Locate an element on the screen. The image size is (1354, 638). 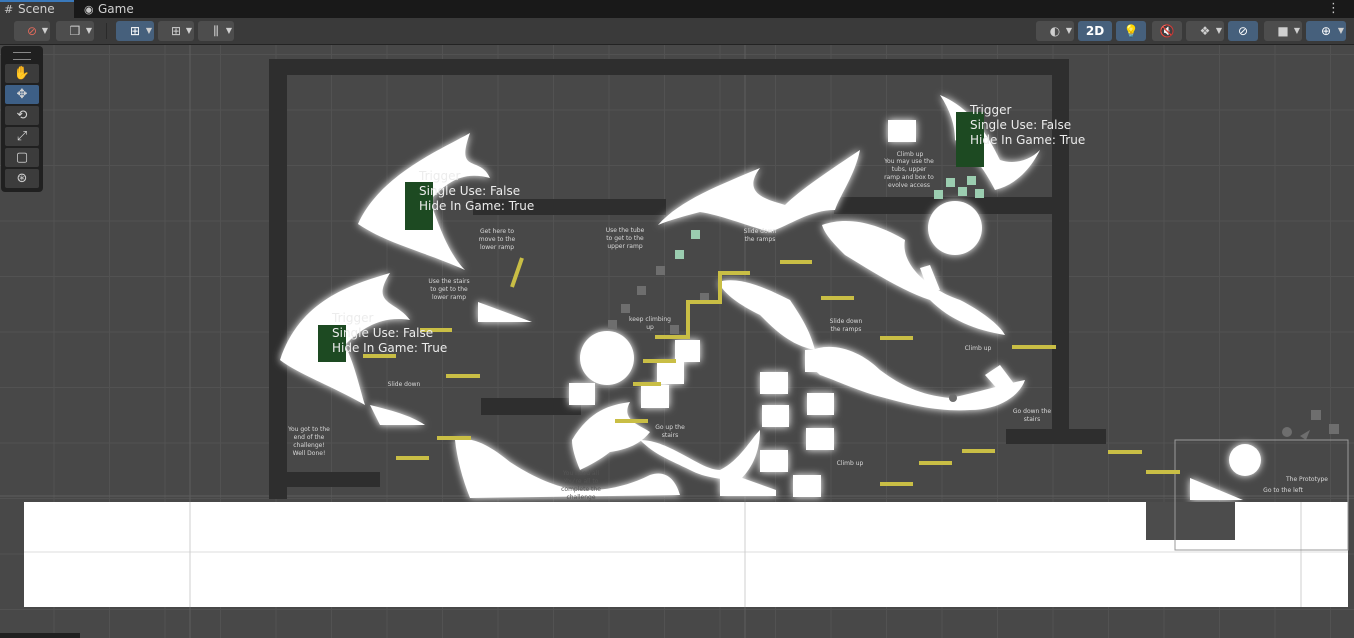
platform is located at coordinates (517, 272).